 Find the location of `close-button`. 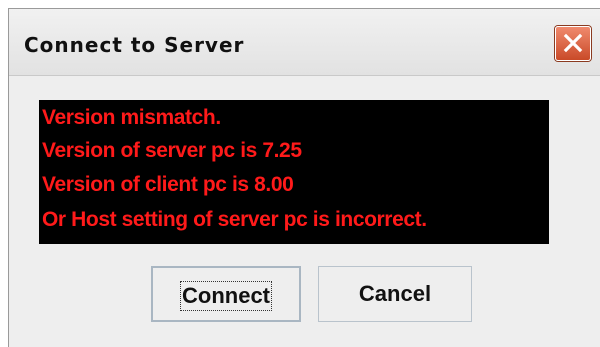

close-button is located at coordinates (573, 43).